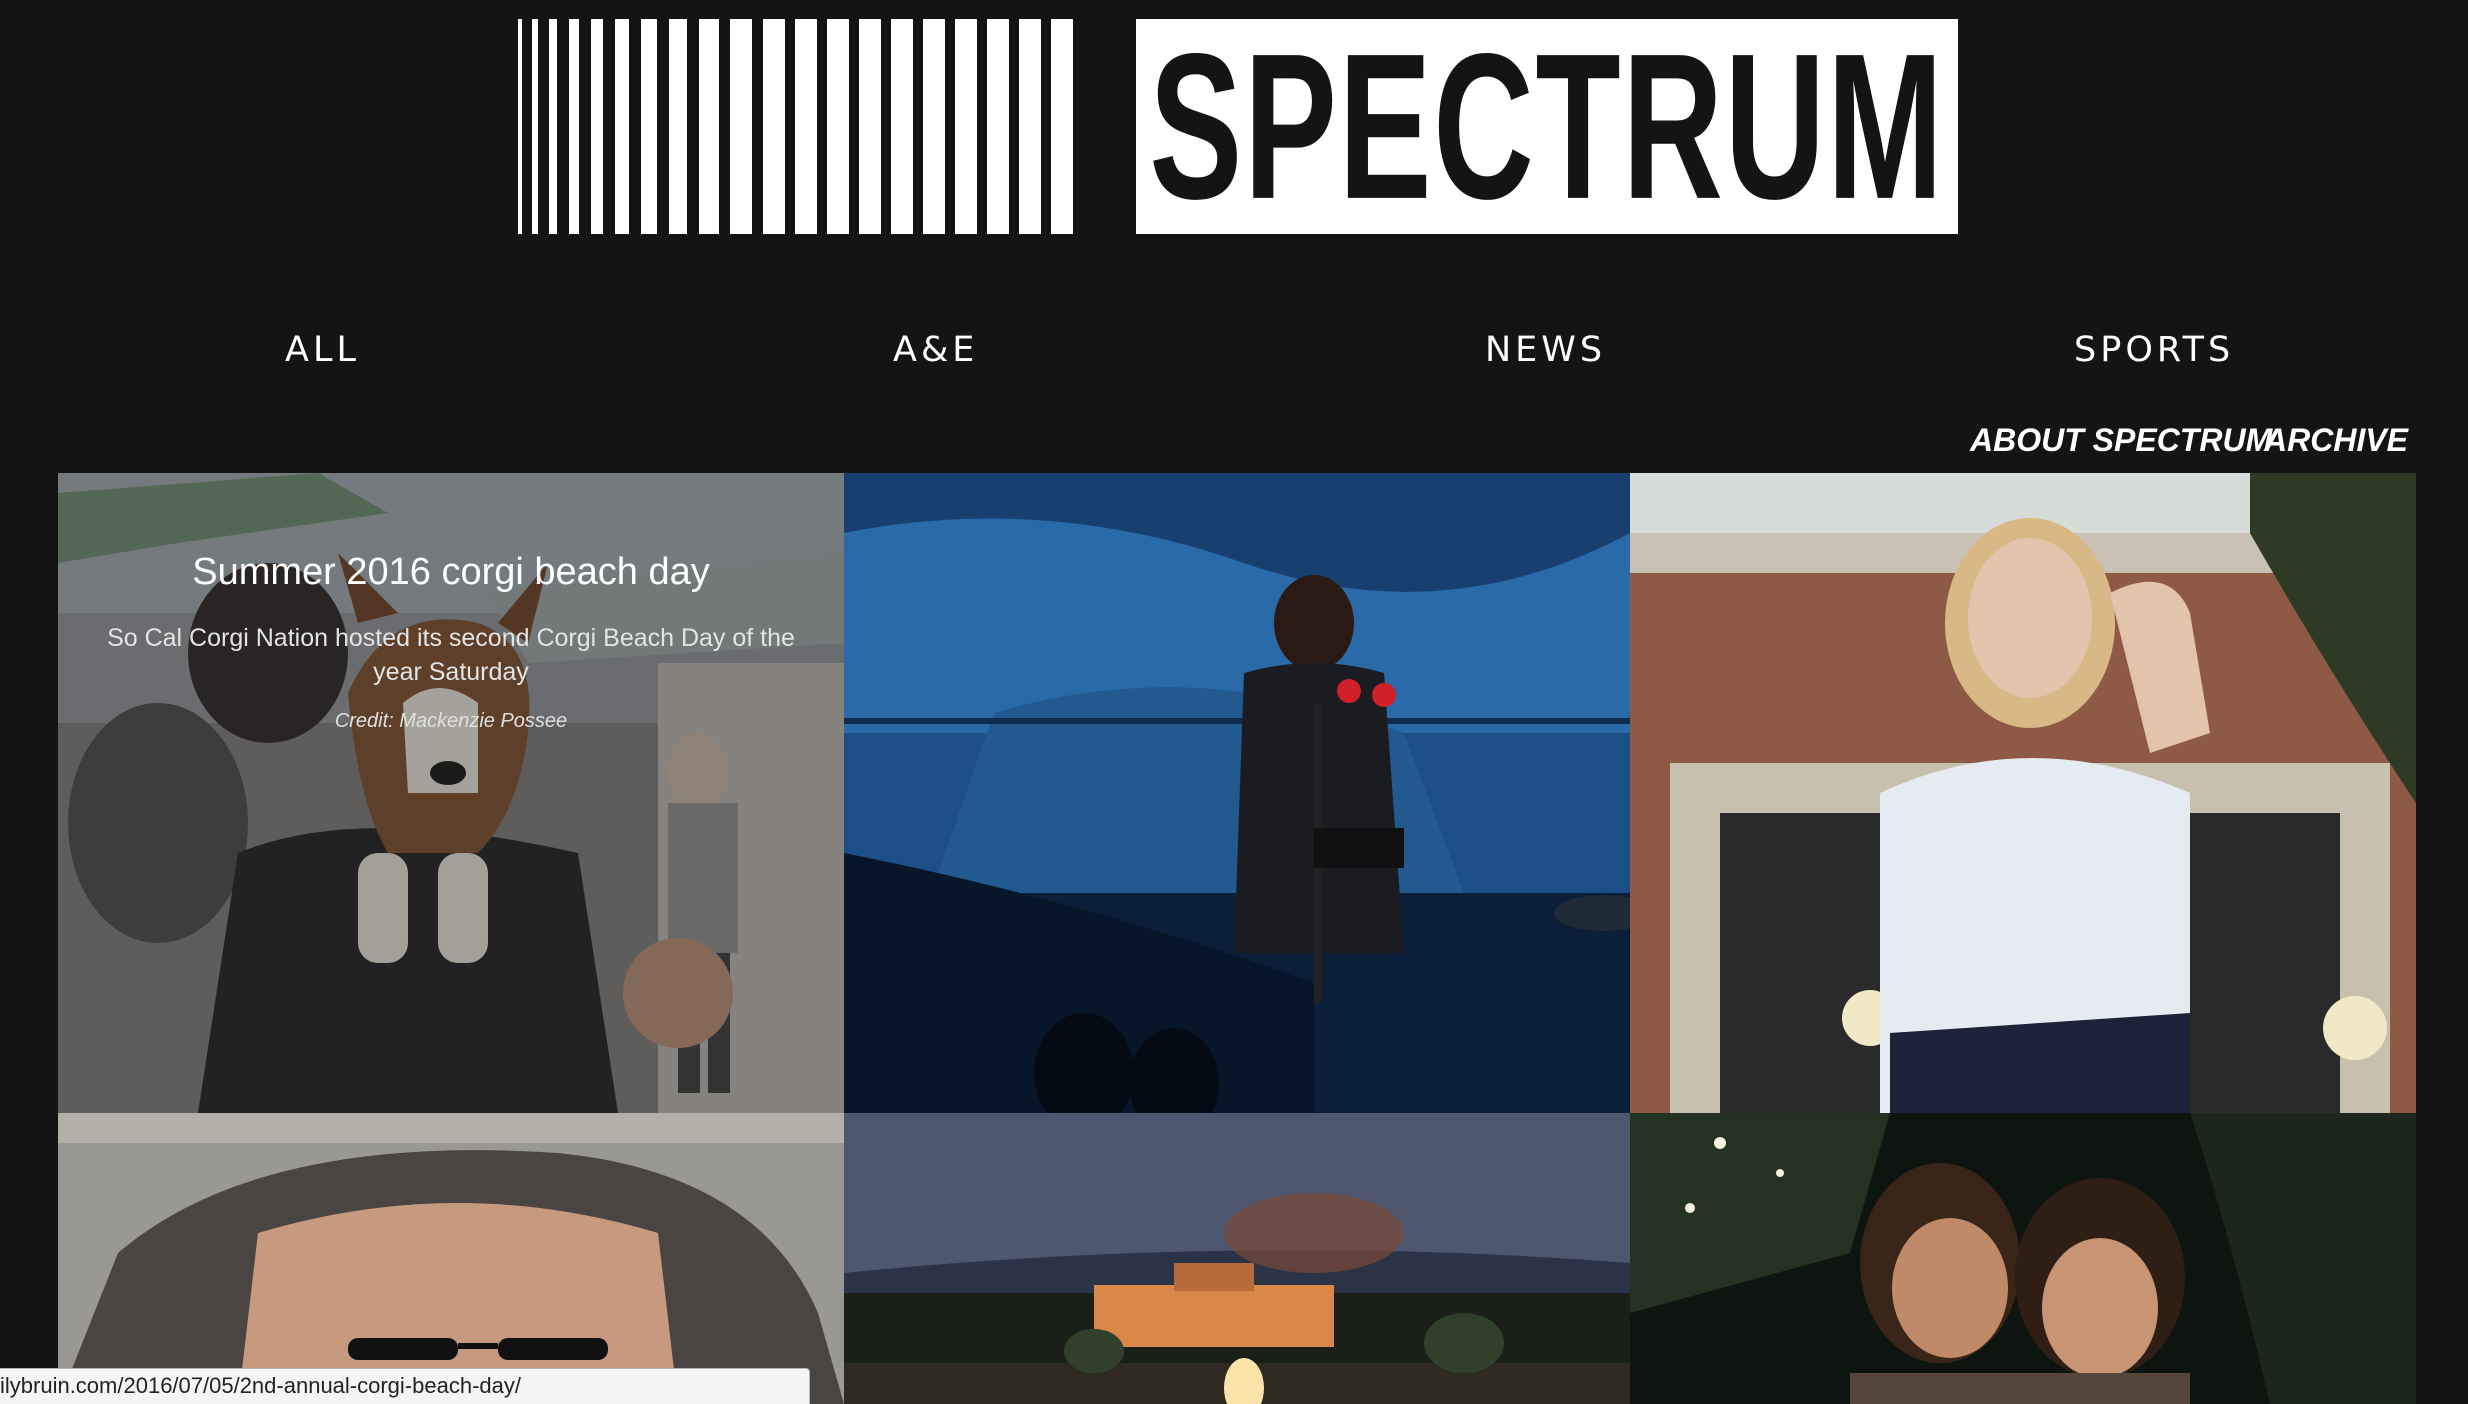  I want to click on photo-tile-performer, so click(1237, 793).